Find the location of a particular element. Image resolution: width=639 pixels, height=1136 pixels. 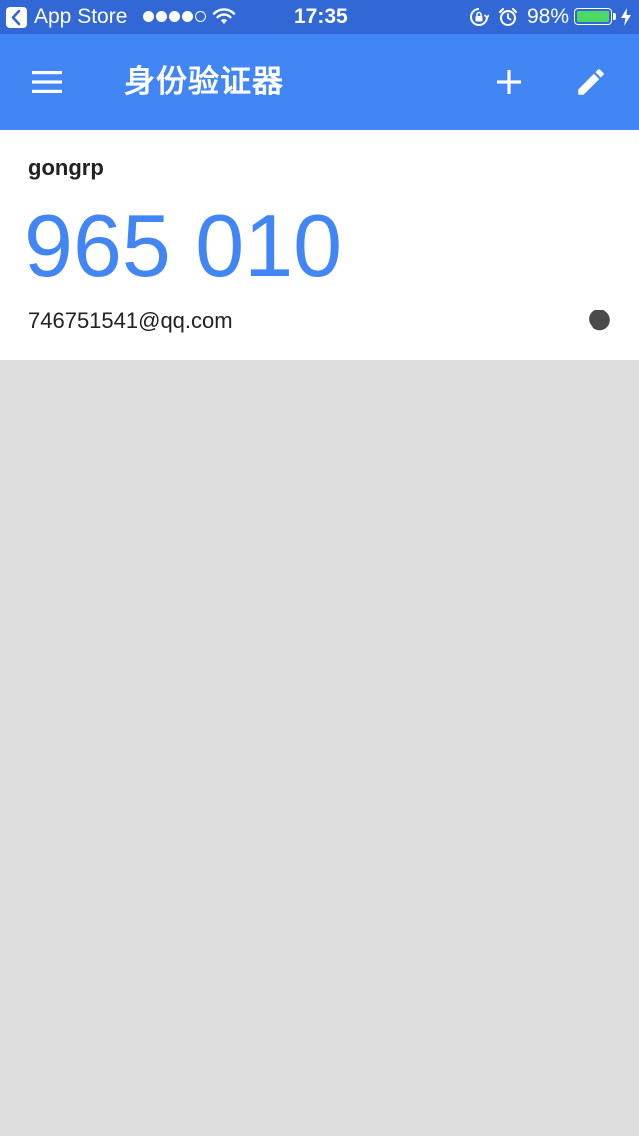

page-title: 身份验证器 is located at coordinates (204, 81).